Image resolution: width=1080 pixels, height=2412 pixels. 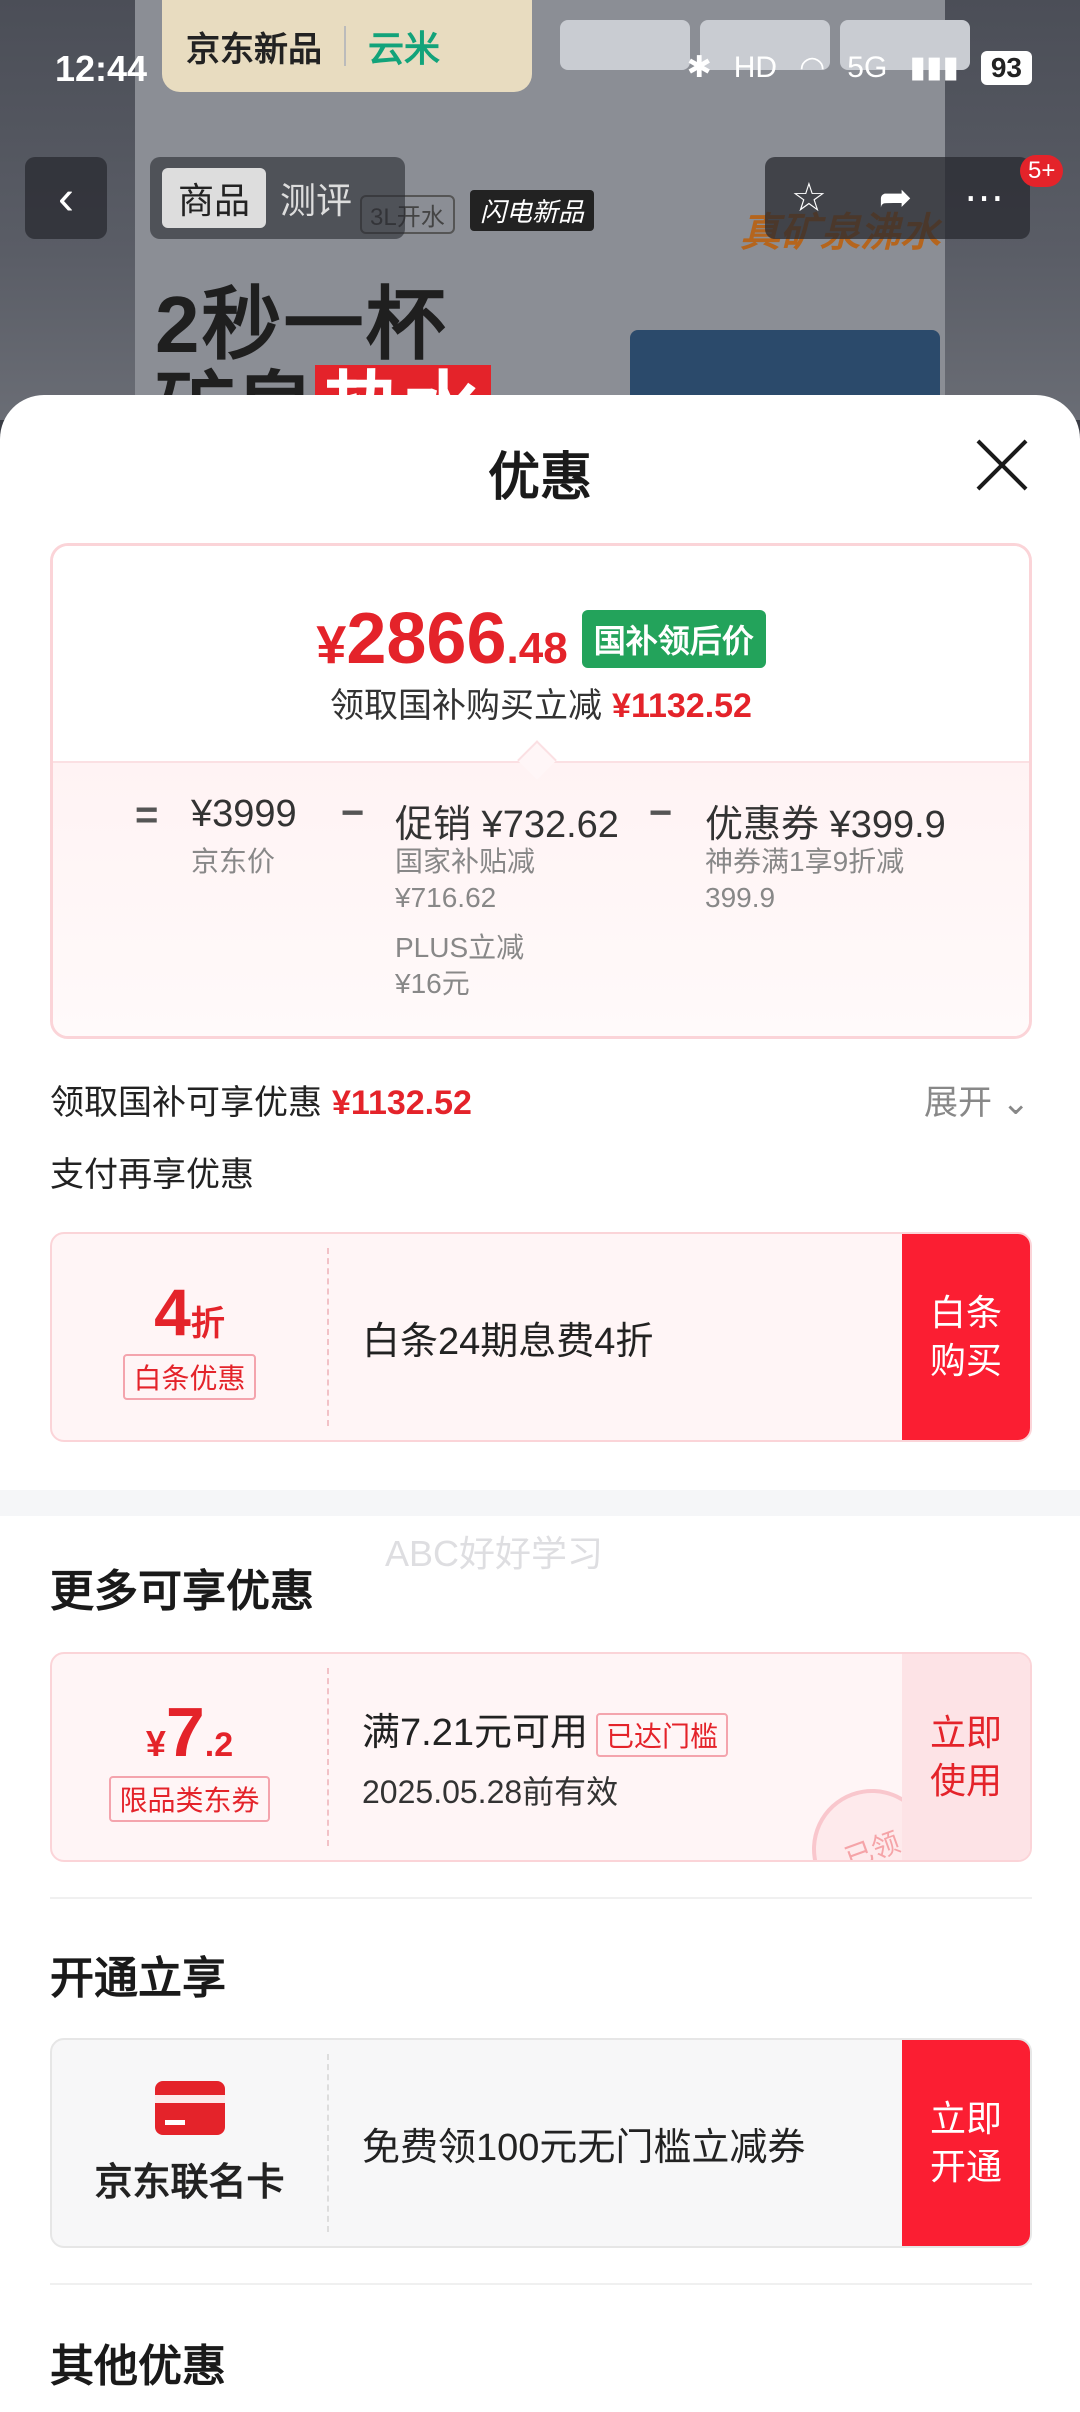 What do you see at coordinates (934, 67) in the screenshot?
I see `signal-bars-icon: ▮▮▮` at bounding box center [934, 67].